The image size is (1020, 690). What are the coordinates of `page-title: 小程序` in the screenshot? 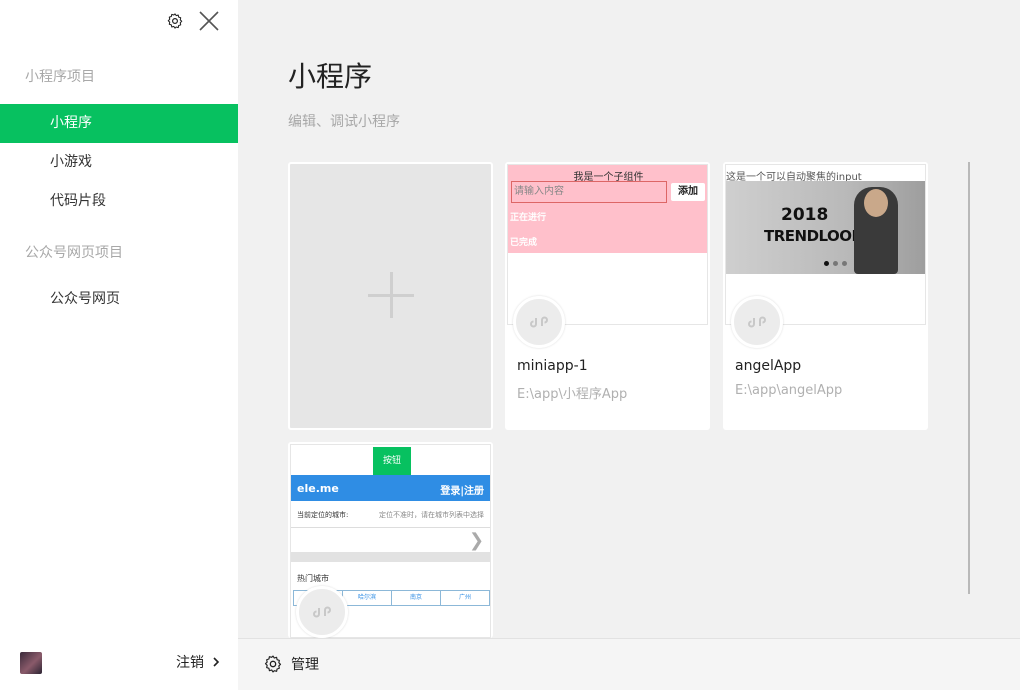 It's located at (330, 76).